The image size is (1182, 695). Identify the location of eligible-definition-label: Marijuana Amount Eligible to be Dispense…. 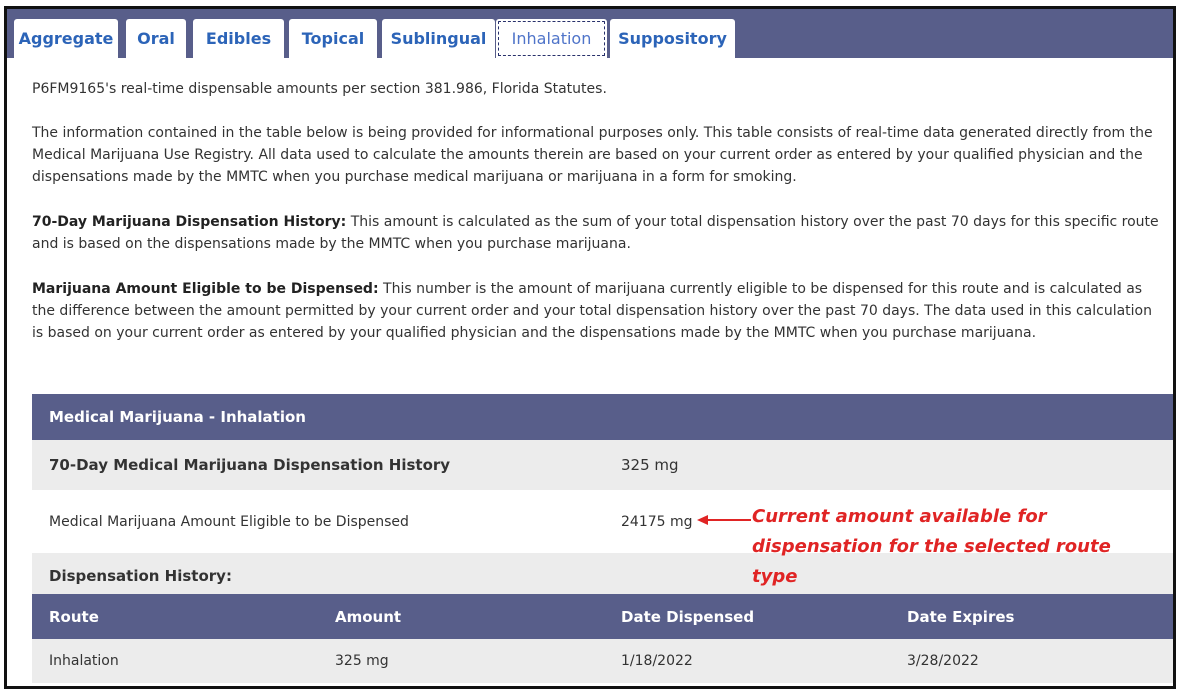
(205, 289).